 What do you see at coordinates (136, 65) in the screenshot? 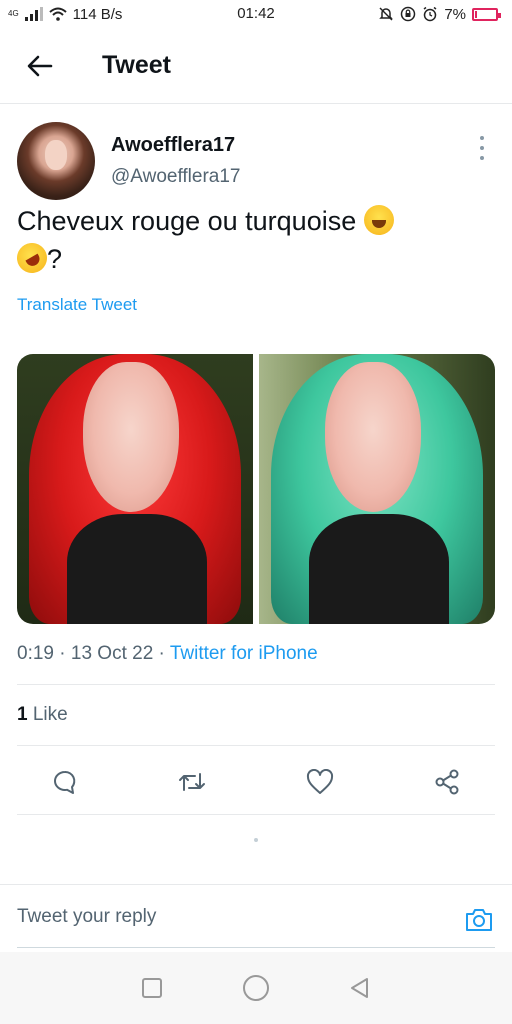
I see `page-title: Tweet` at bounding box center [136, 65].